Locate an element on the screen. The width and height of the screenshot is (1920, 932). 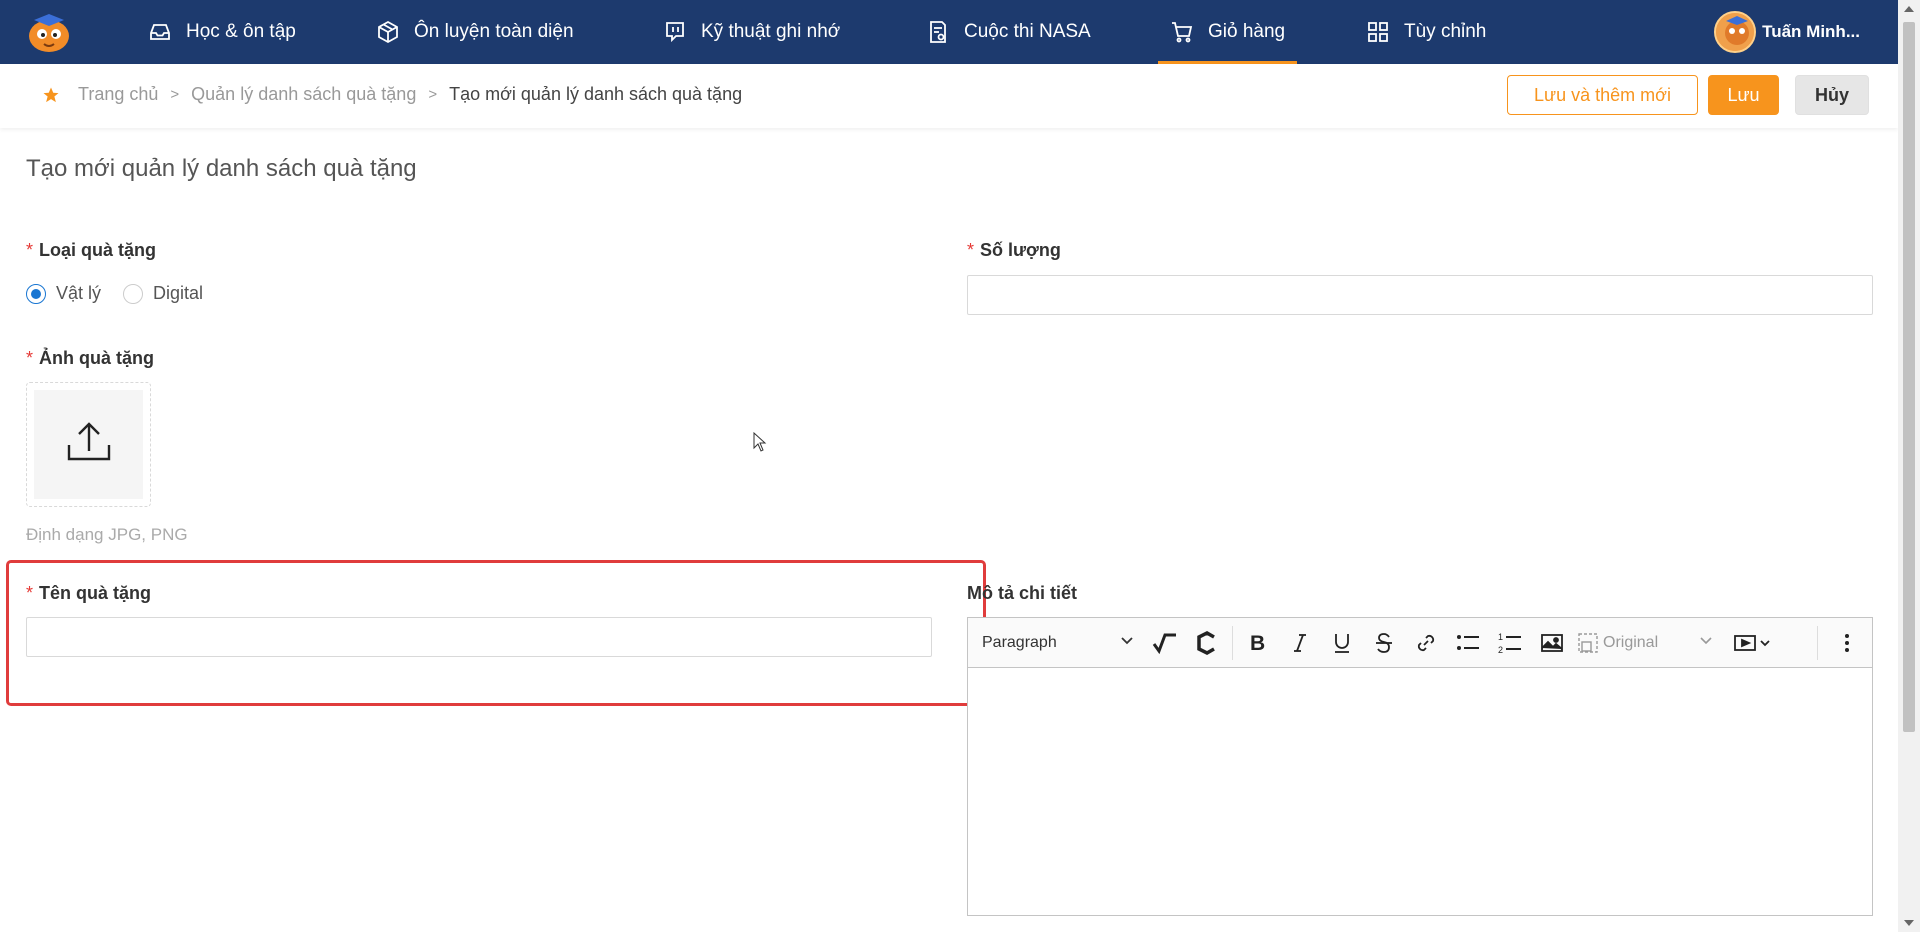
nav-item-label: Ôn luyện toàn diện is located at coordinates (494, 31).